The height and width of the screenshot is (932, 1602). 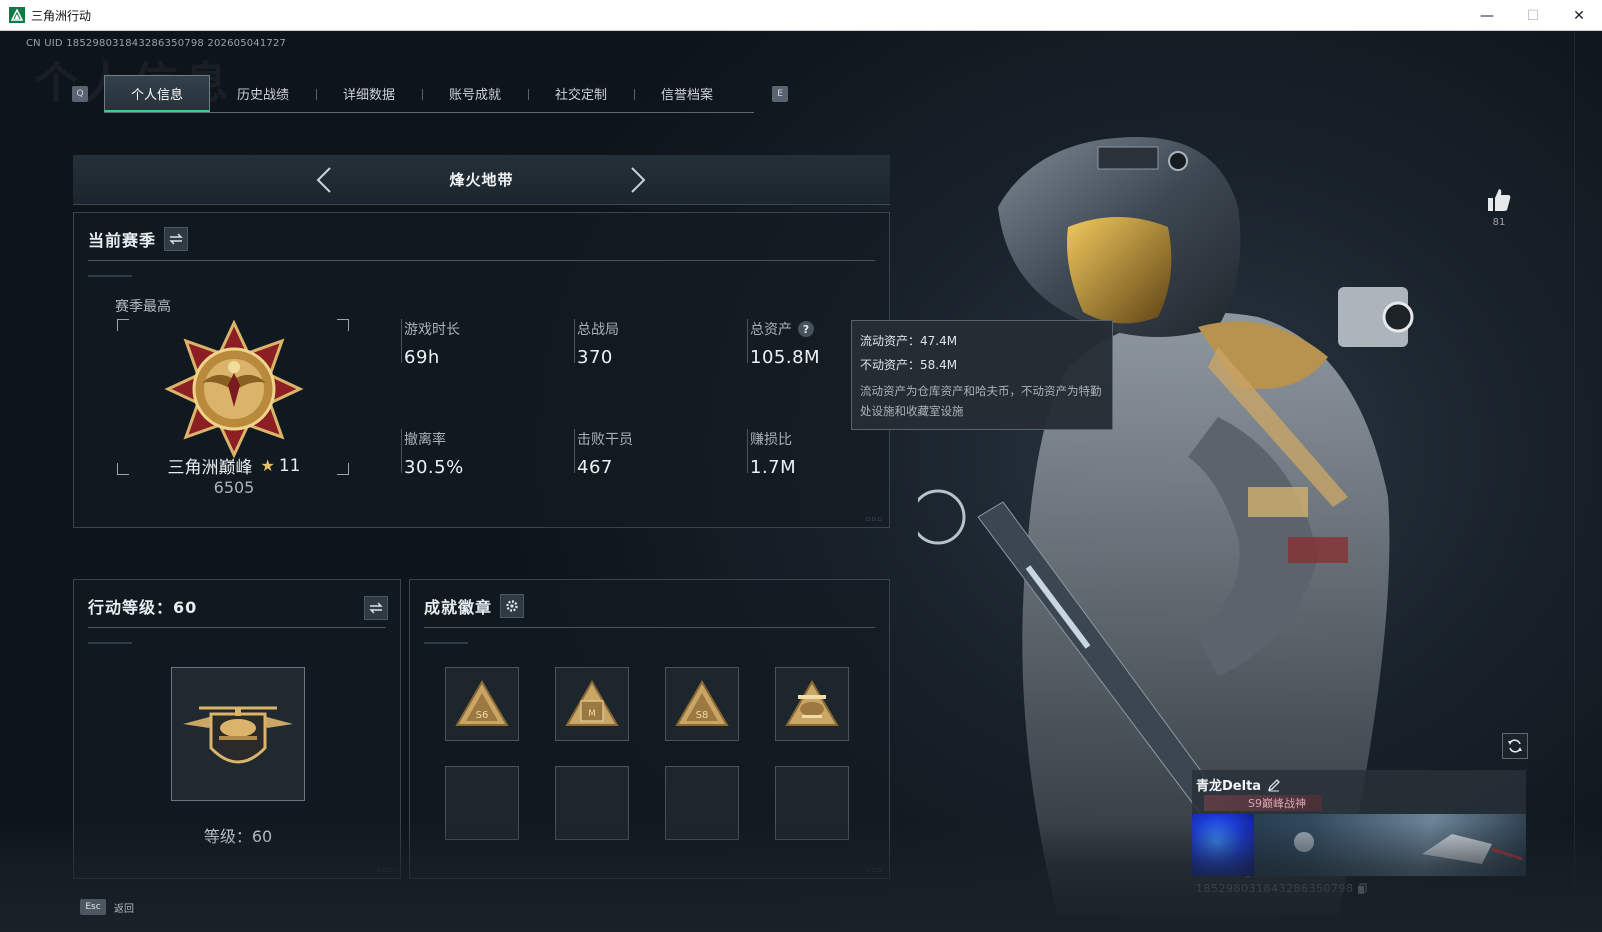 What do you see at coordinates (771, 330) in the screenshot?
I see `stat-label: 总资产` at bounding box center [771, 330].